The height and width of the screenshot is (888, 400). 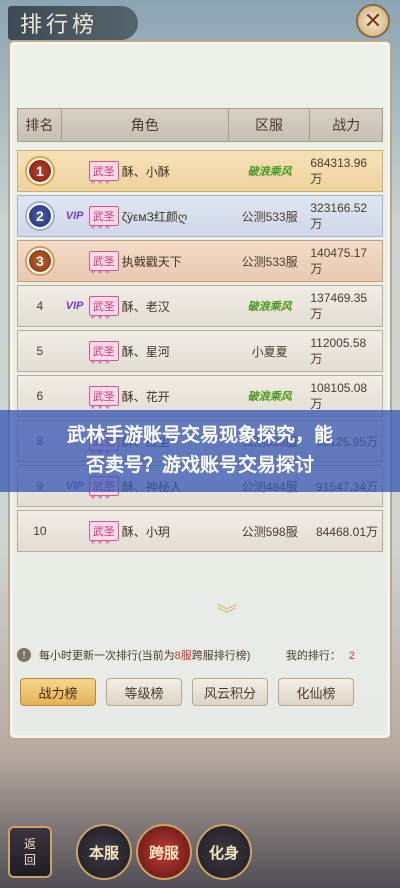 I want to click on role-cell: 武圣 酥、星河, so click(x=145, y=351).